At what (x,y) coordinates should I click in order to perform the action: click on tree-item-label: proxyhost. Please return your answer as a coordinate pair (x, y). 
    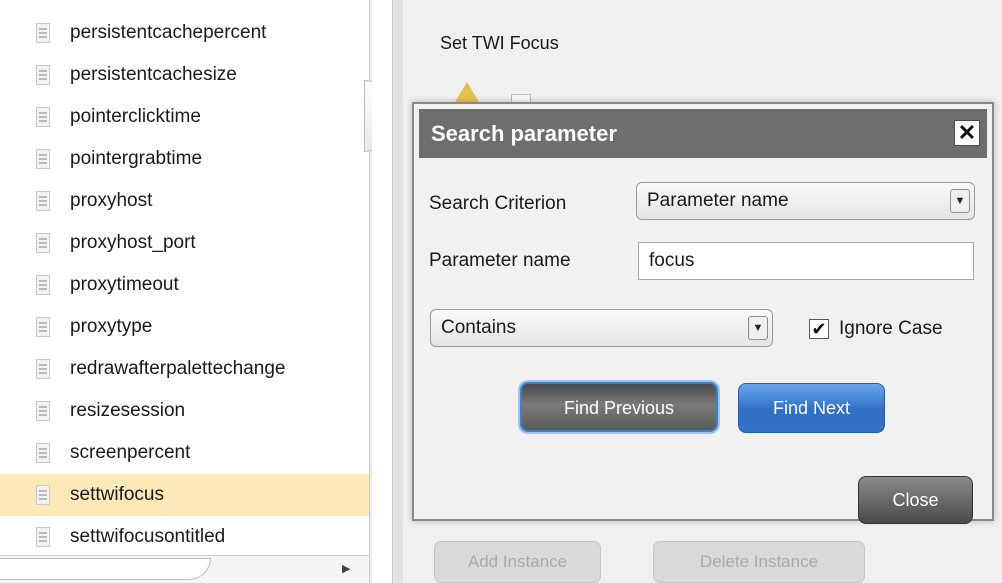
    Looking at the image, I should click on (111, 200).